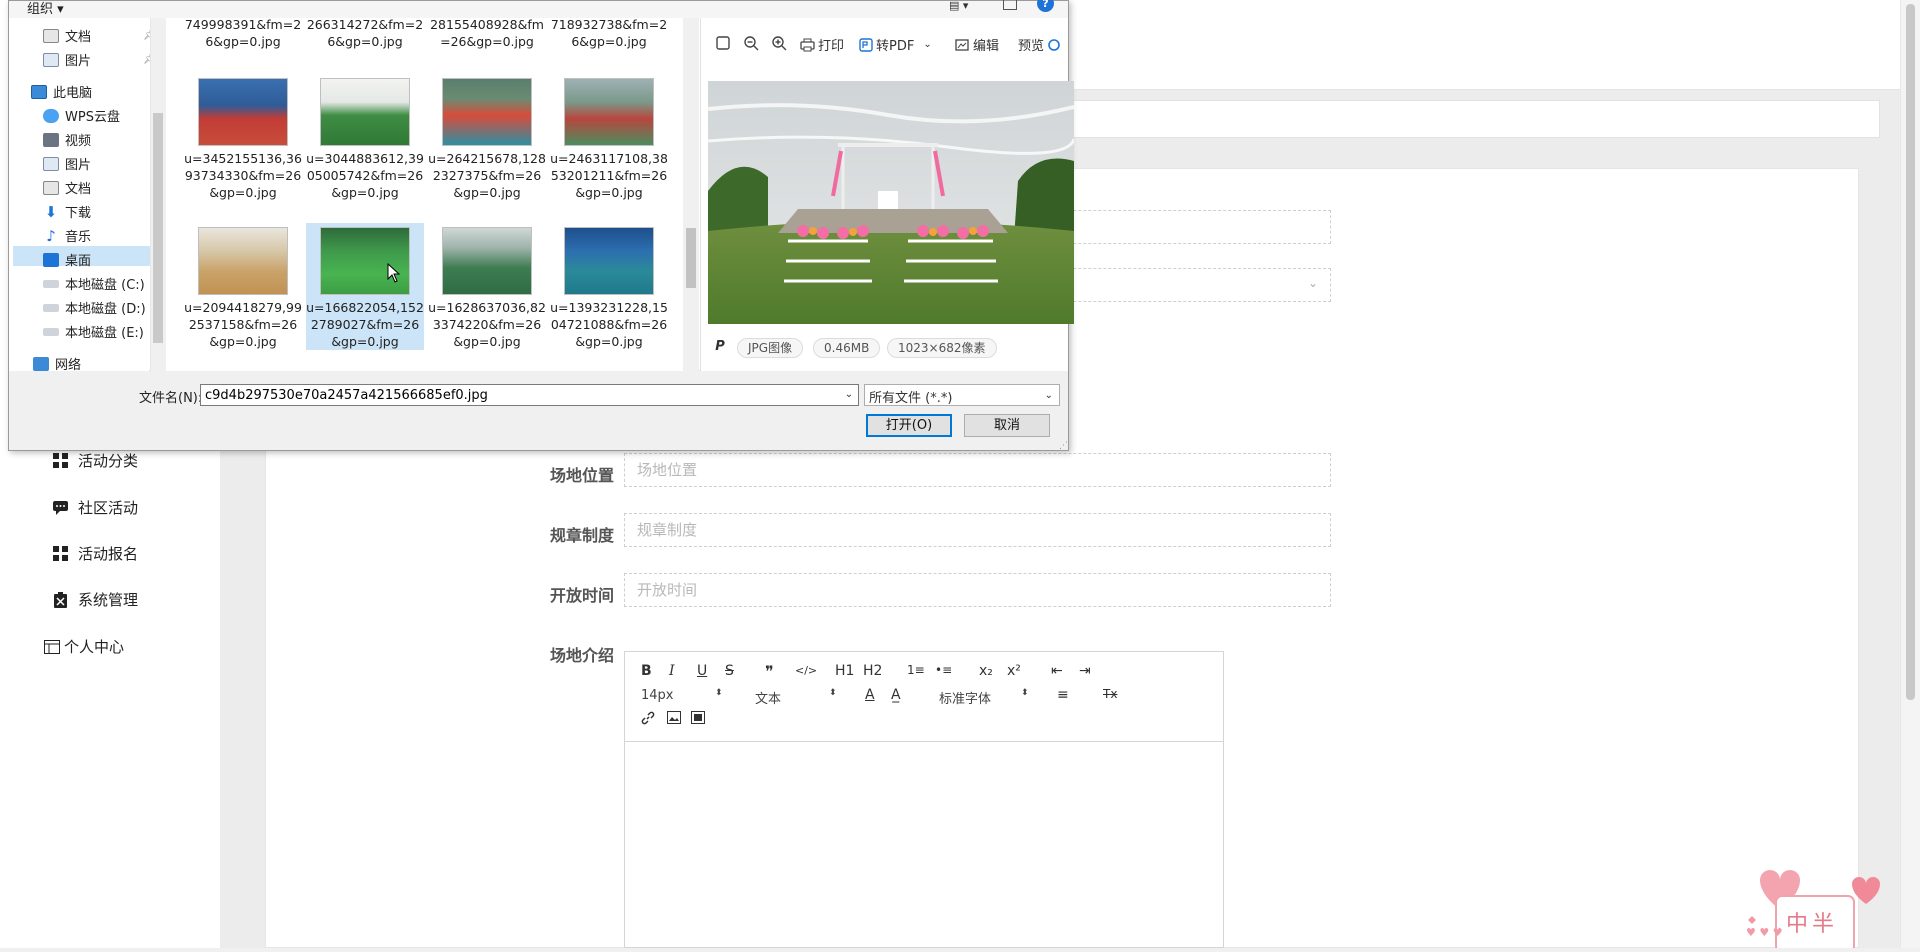 Image resolution: width=1920 pixels, height=952 pixels. I want to click on code-button: </>, so click(806, 670).